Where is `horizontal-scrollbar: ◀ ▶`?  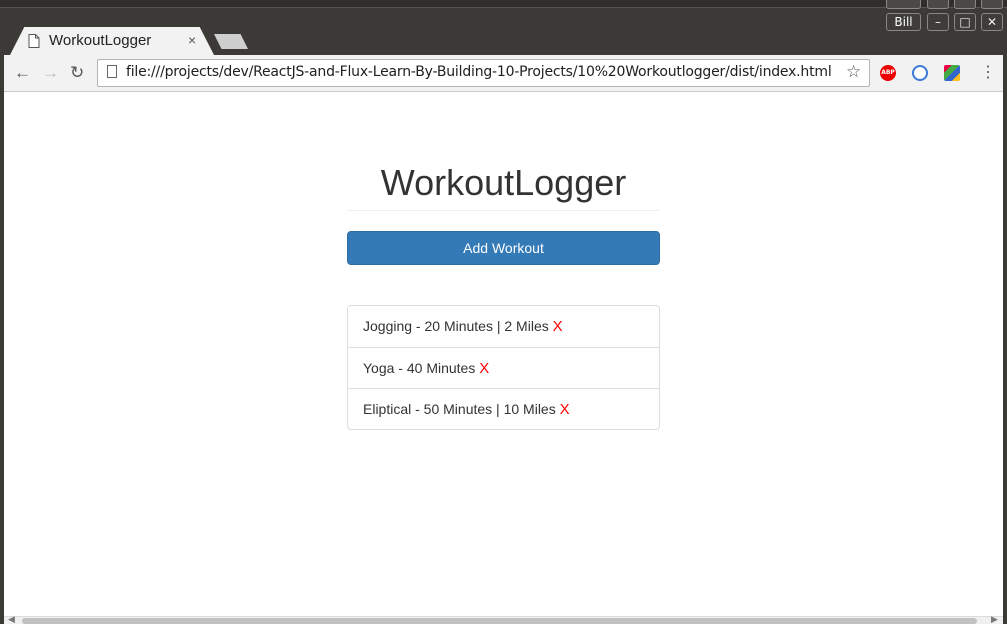 horizontal-scrollbar: ◀ ▶ is located at coordinates (503, 619).